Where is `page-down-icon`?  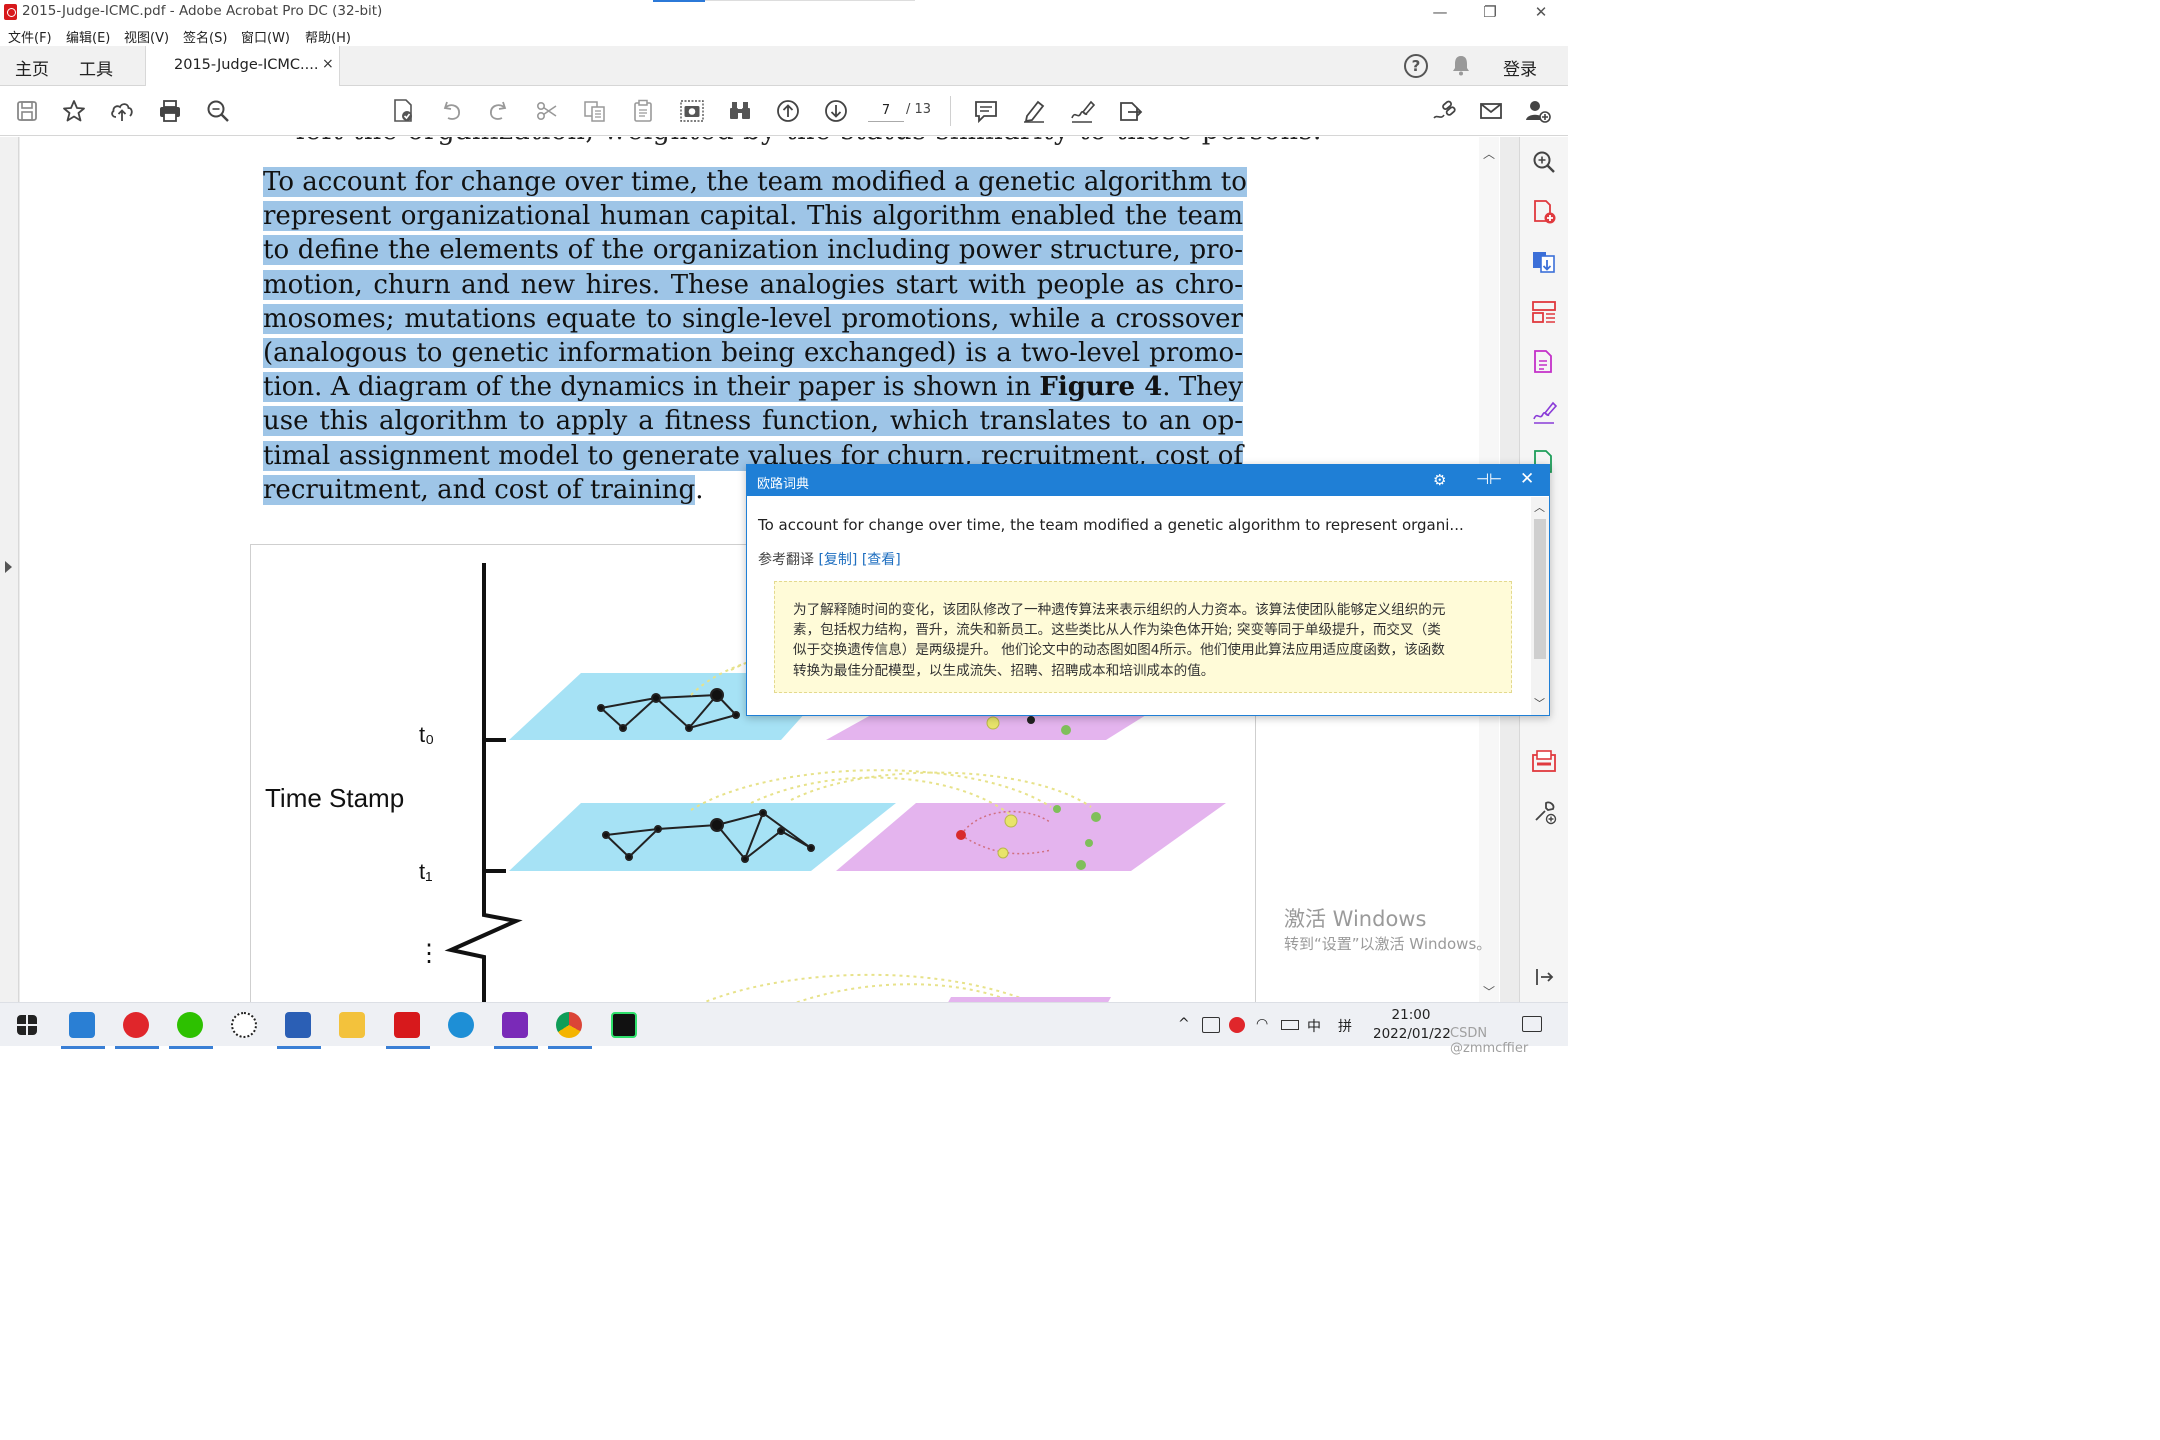
page-down-icon is located at coordinates (836, 111).